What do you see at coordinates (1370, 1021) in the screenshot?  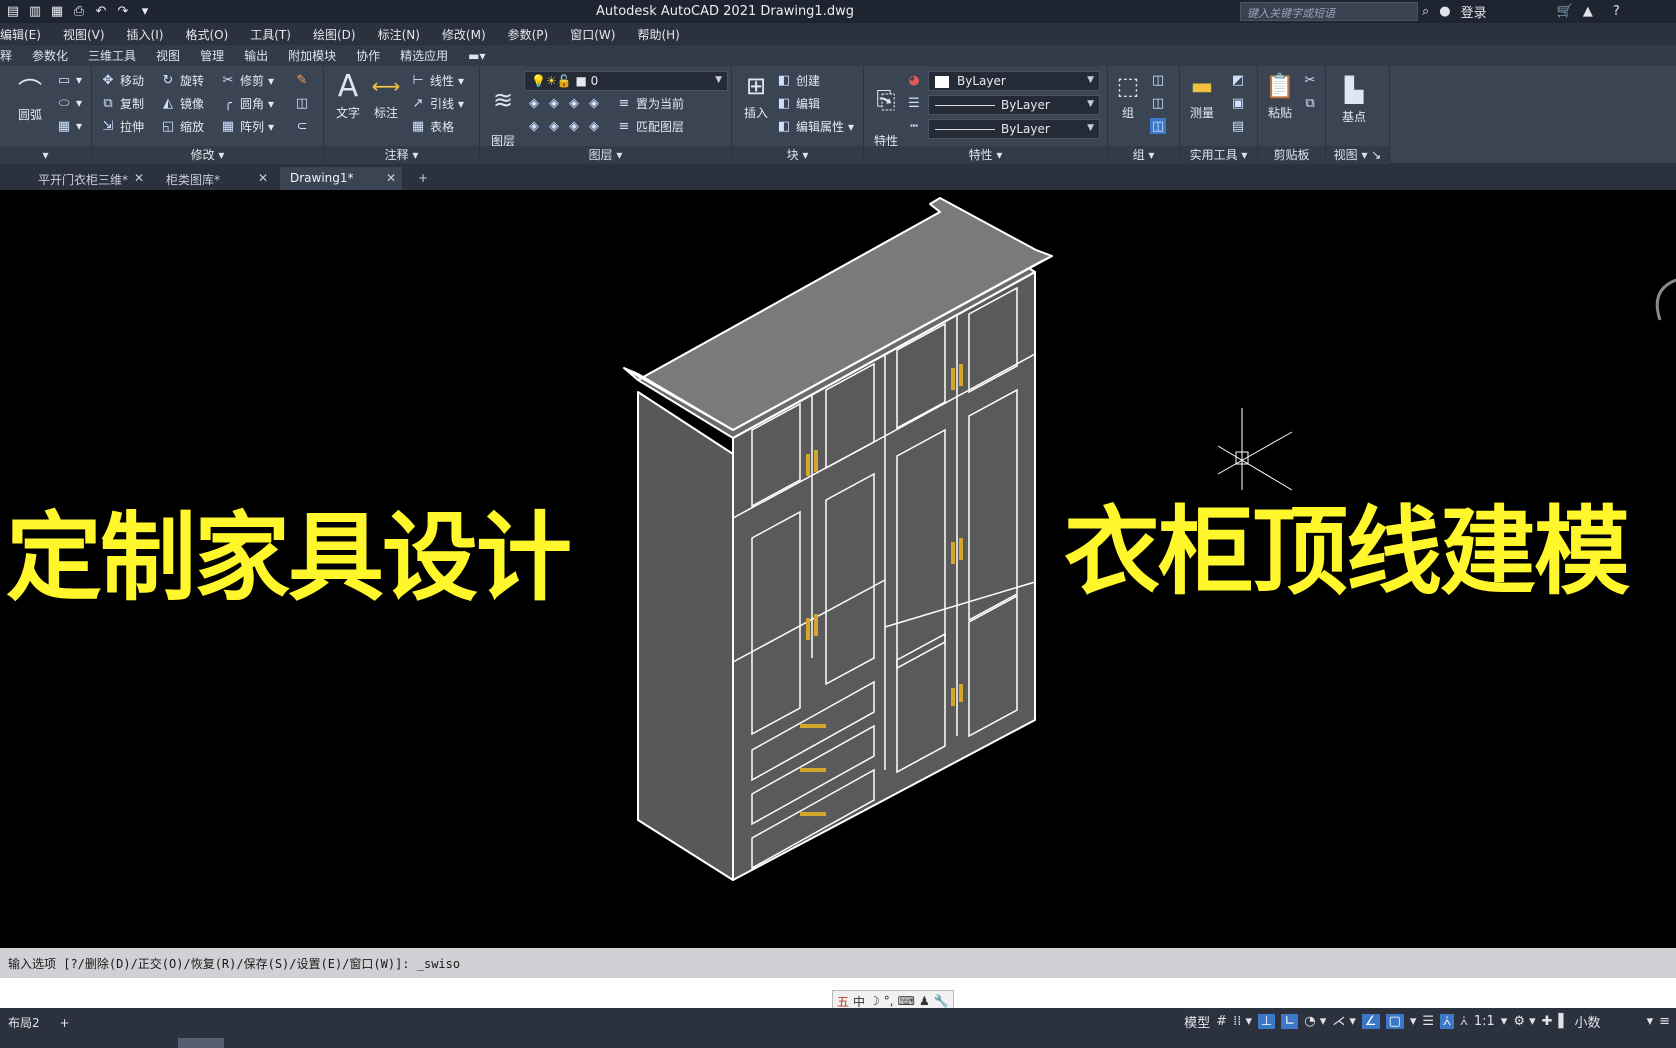 I see `object-snap-tracking-icon: ∠` at bounding box center [1370, 1021].